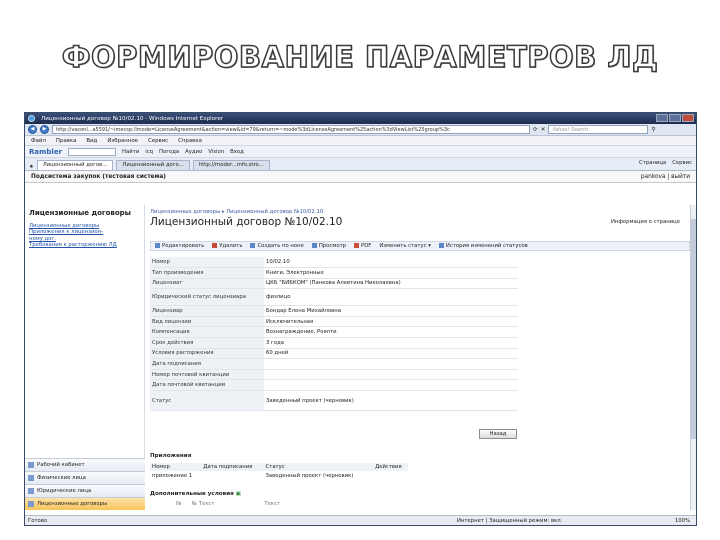 The height and width of the screenshot is (540, 720). What do you see at coordinates (360, 57) in the screenshot?
I see `slide-title: ФОРМИРОВАНИЕ ПАРАМЕТРОВ ЛД` at bounding box center [360, 57].